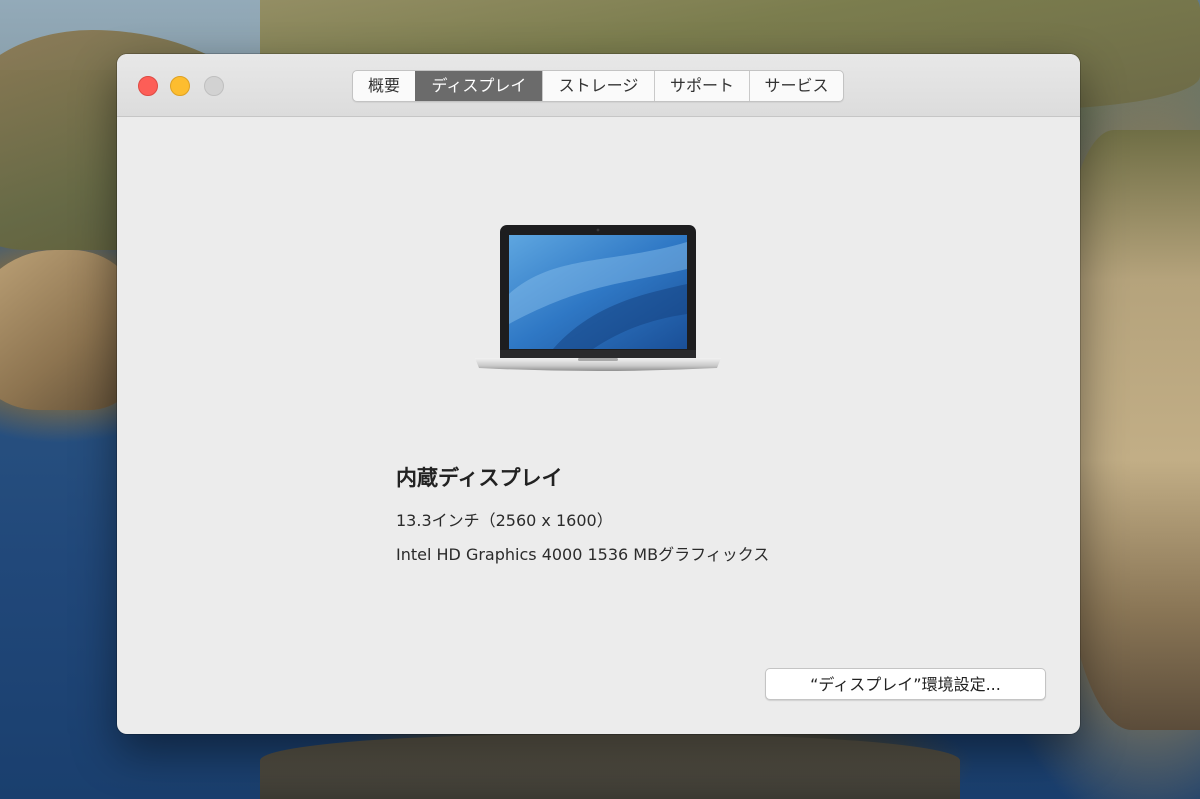 This screenshot has height=799, width=1200. Describe the element at coordinates (583, 554) in the screenshot. I see `display-graphics: Intel HD Graphics 4000 1536 MBグラフィックス` at that location.